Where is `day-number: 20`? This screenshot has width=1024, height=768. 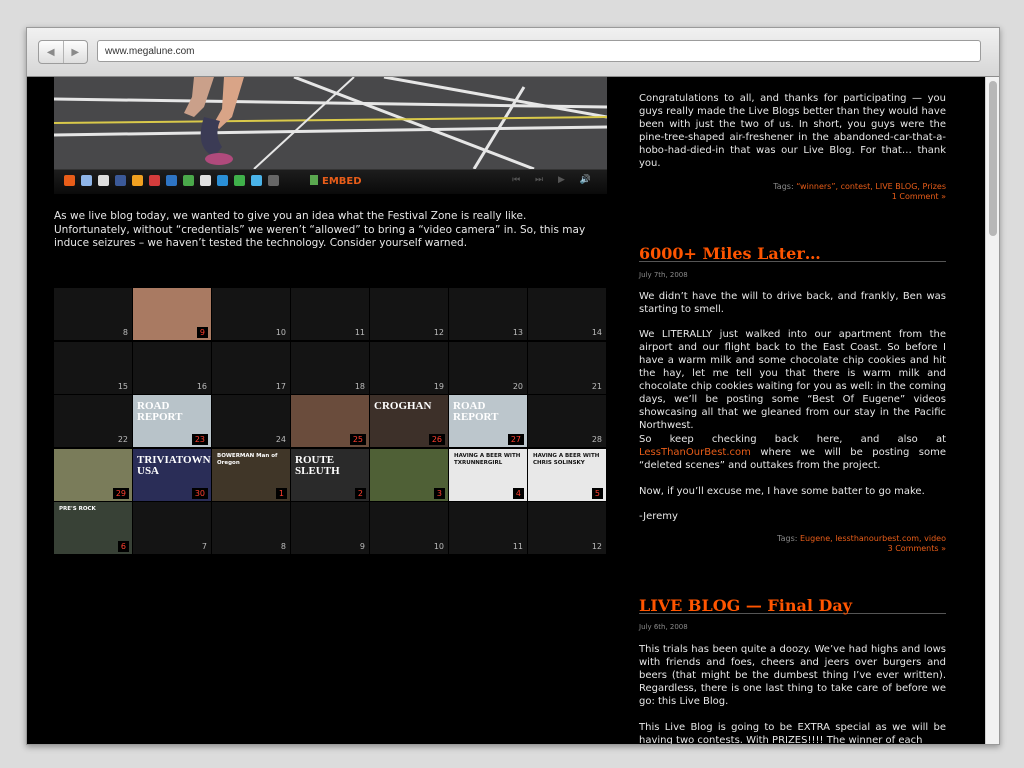 day-number: 20 is located at coordinates (517, 386).